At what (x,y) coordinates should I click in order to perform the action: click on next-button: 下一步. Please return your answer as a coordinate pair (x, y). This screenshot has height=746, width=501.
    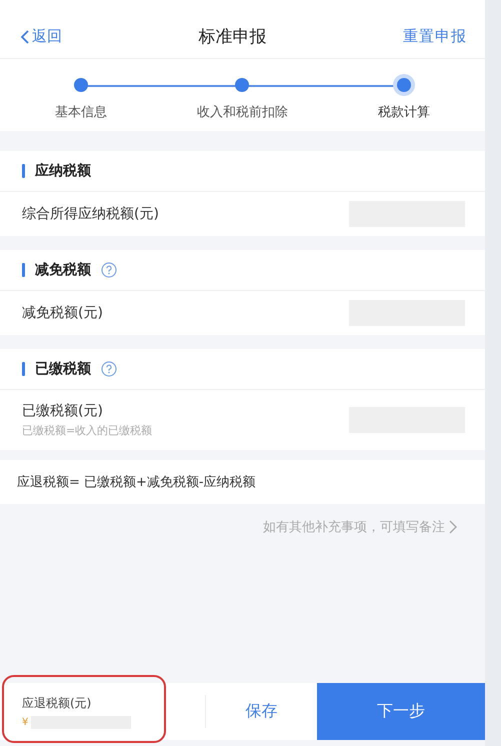
    Looking at the image, I should click on (401, 711).